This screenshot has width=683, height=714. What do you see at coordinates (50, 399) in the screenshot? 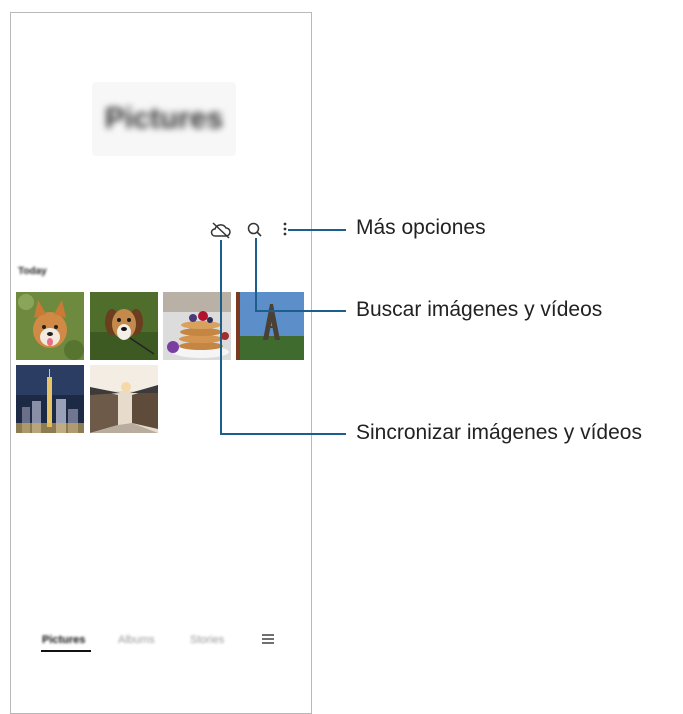
I see `photo-thumbnail-city-night` at bounding box center [50, 399].